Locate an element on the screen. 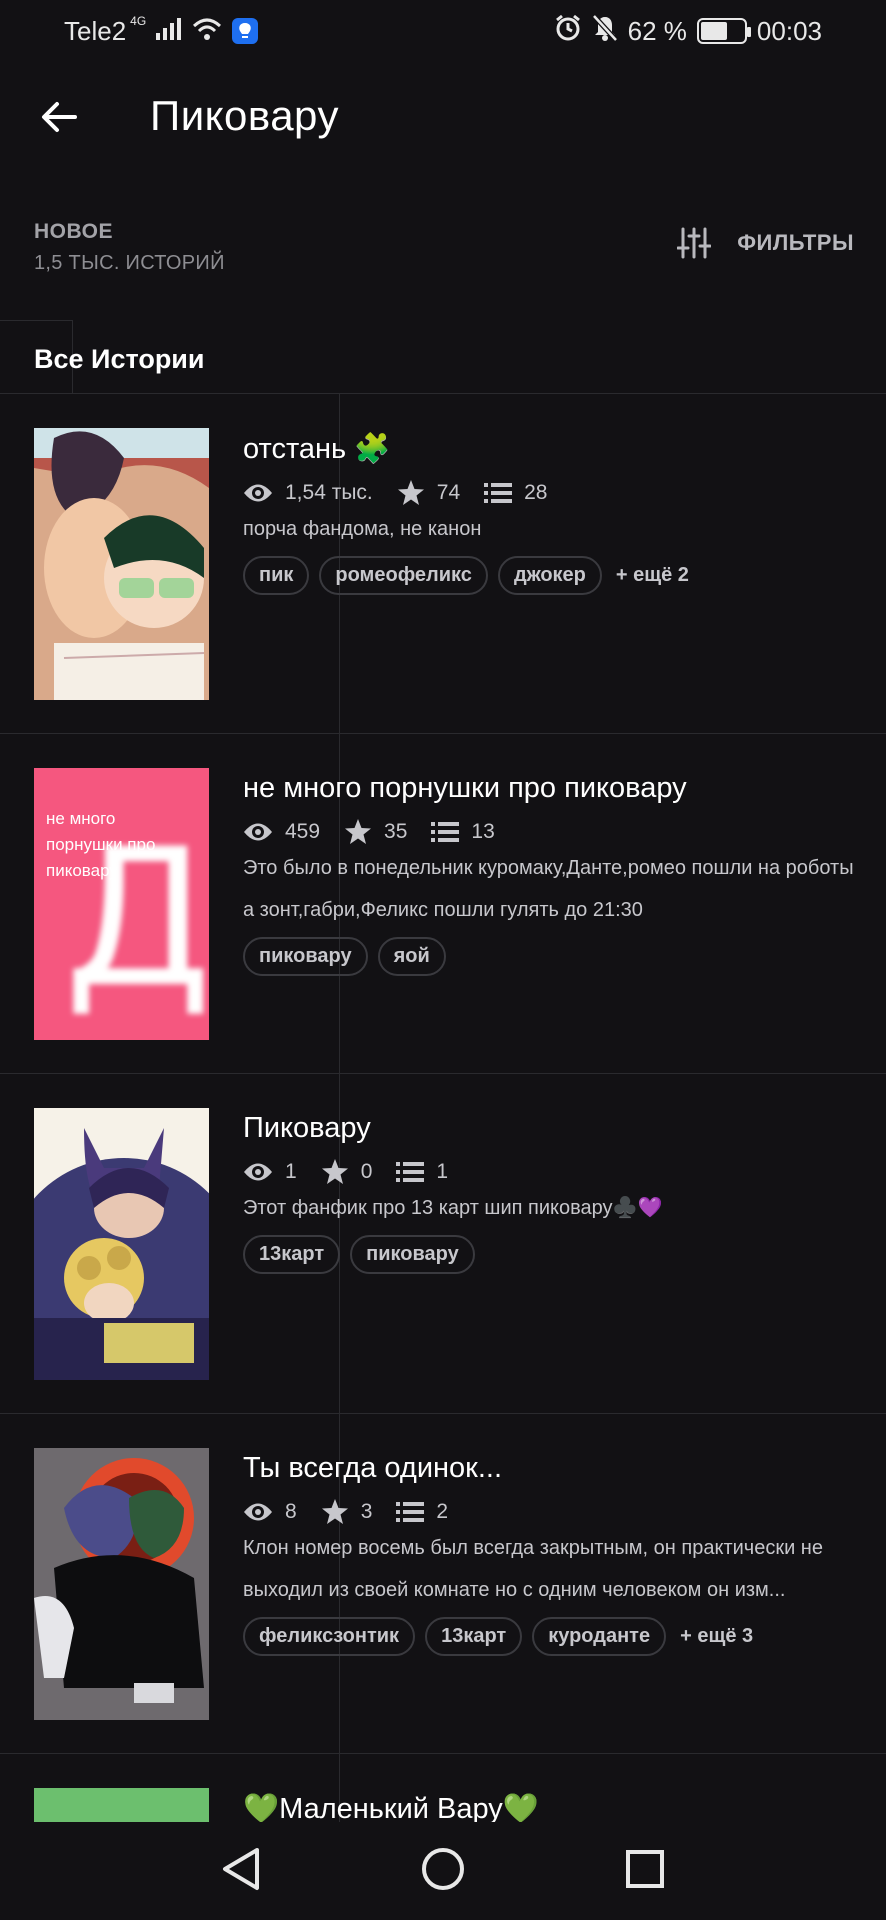 This screenshot has height=1920, width=886. tag-chip: пик is located at coordinates (276, 575).